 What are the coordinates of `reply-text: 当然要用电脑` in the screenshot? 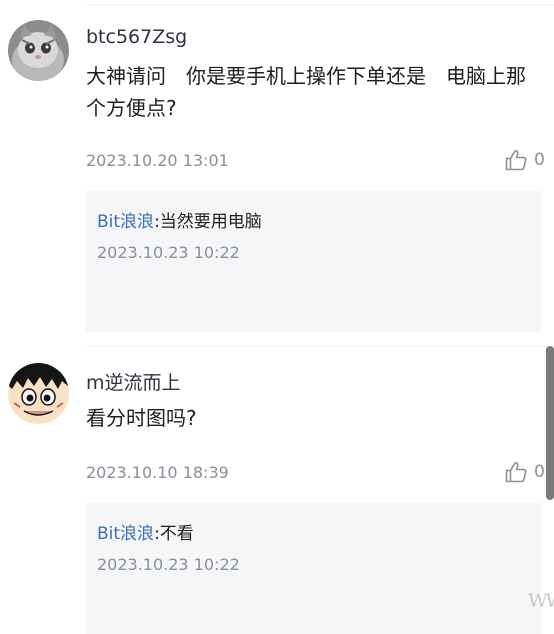 It's located at (210, 222).